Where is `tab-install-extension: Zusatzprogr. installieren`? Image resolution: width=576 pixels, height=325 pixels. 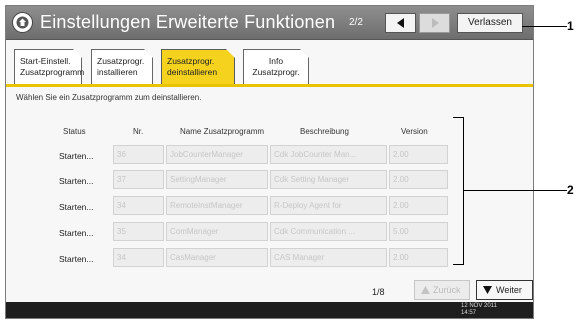 tab-install-extension: Zusatzprogr. installieren is located at coordinates (122, 67).